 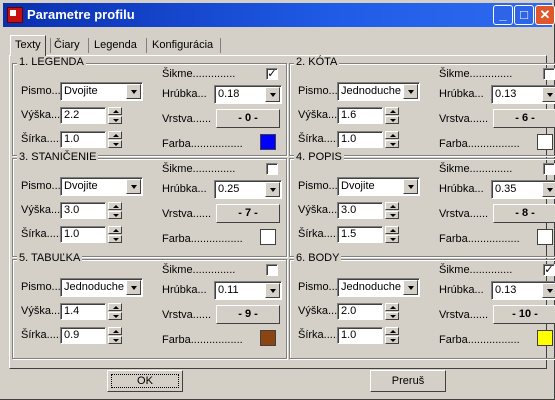 What do you see at coordinates (279, 15) in the screenshot?
I see `title-bar: Parametre profilu _ □ ✕` at bounding box center [279, 15].